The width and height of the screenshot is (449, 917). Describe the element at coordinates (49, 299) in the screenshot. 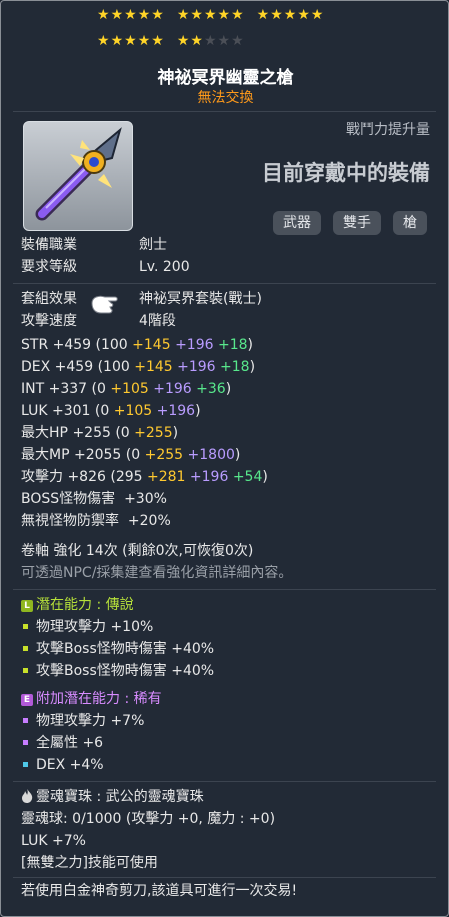

I see `set-effect-label: 套組效果` at that location.